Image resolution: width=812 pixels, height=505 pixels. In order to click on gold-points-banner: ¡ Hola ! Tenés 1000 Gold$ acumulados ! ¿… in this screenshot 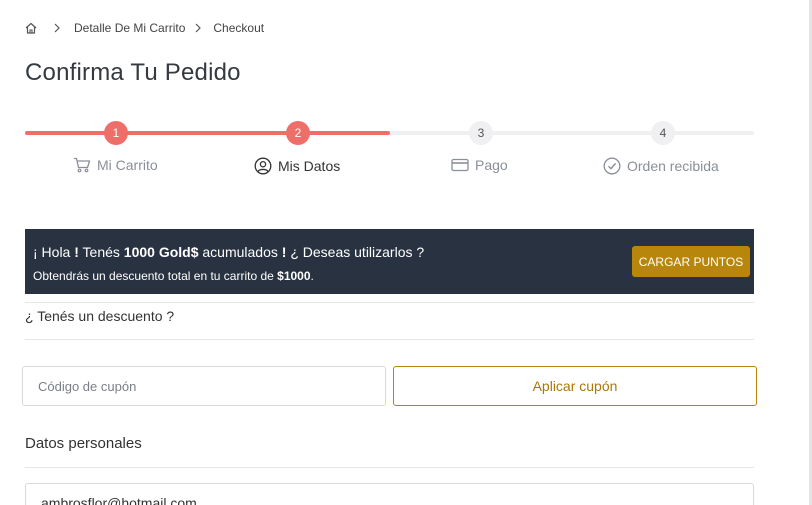, I will do `click(389, 261)`.